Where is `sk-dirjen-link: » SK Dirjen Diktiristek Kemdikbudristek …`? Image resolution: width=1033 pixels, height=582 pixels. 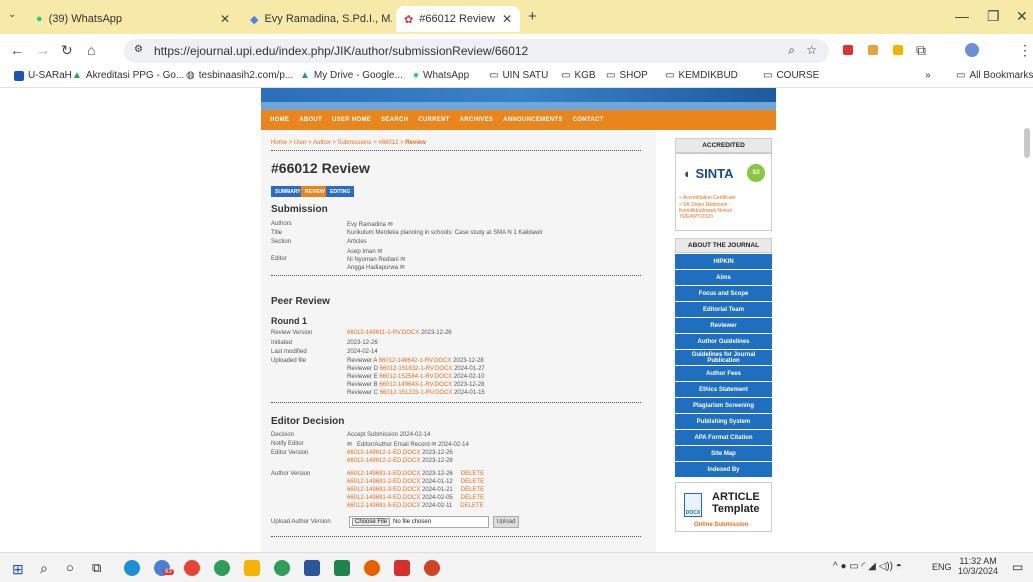
sk-dirjen-link: » SK Dirjen Diktiristek Kemdikbudristek … is located at coordinates (718, 211).